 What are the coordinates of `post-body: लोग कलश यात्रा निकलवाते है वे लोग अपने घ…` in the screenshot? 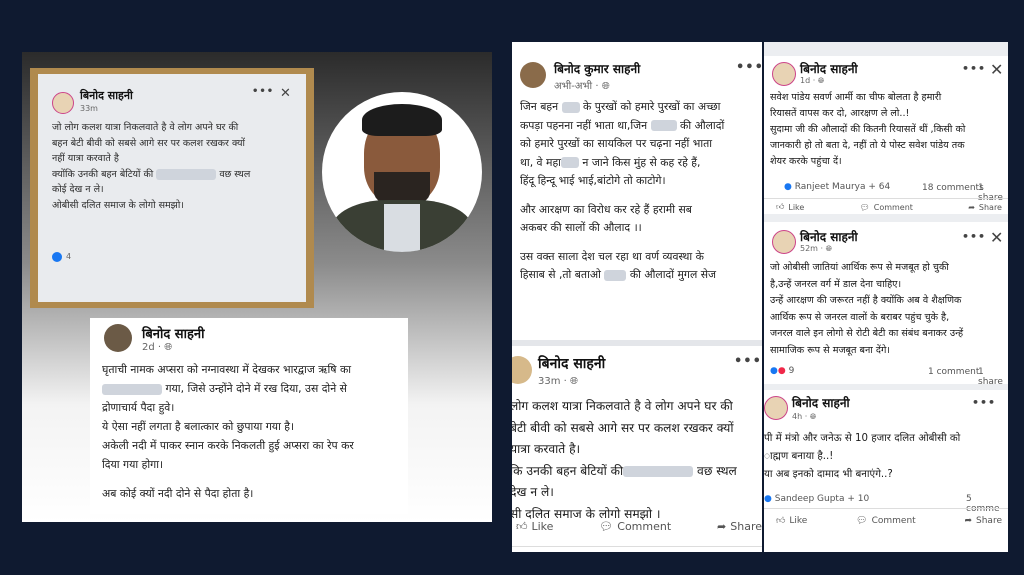 It's located at (624, 460).